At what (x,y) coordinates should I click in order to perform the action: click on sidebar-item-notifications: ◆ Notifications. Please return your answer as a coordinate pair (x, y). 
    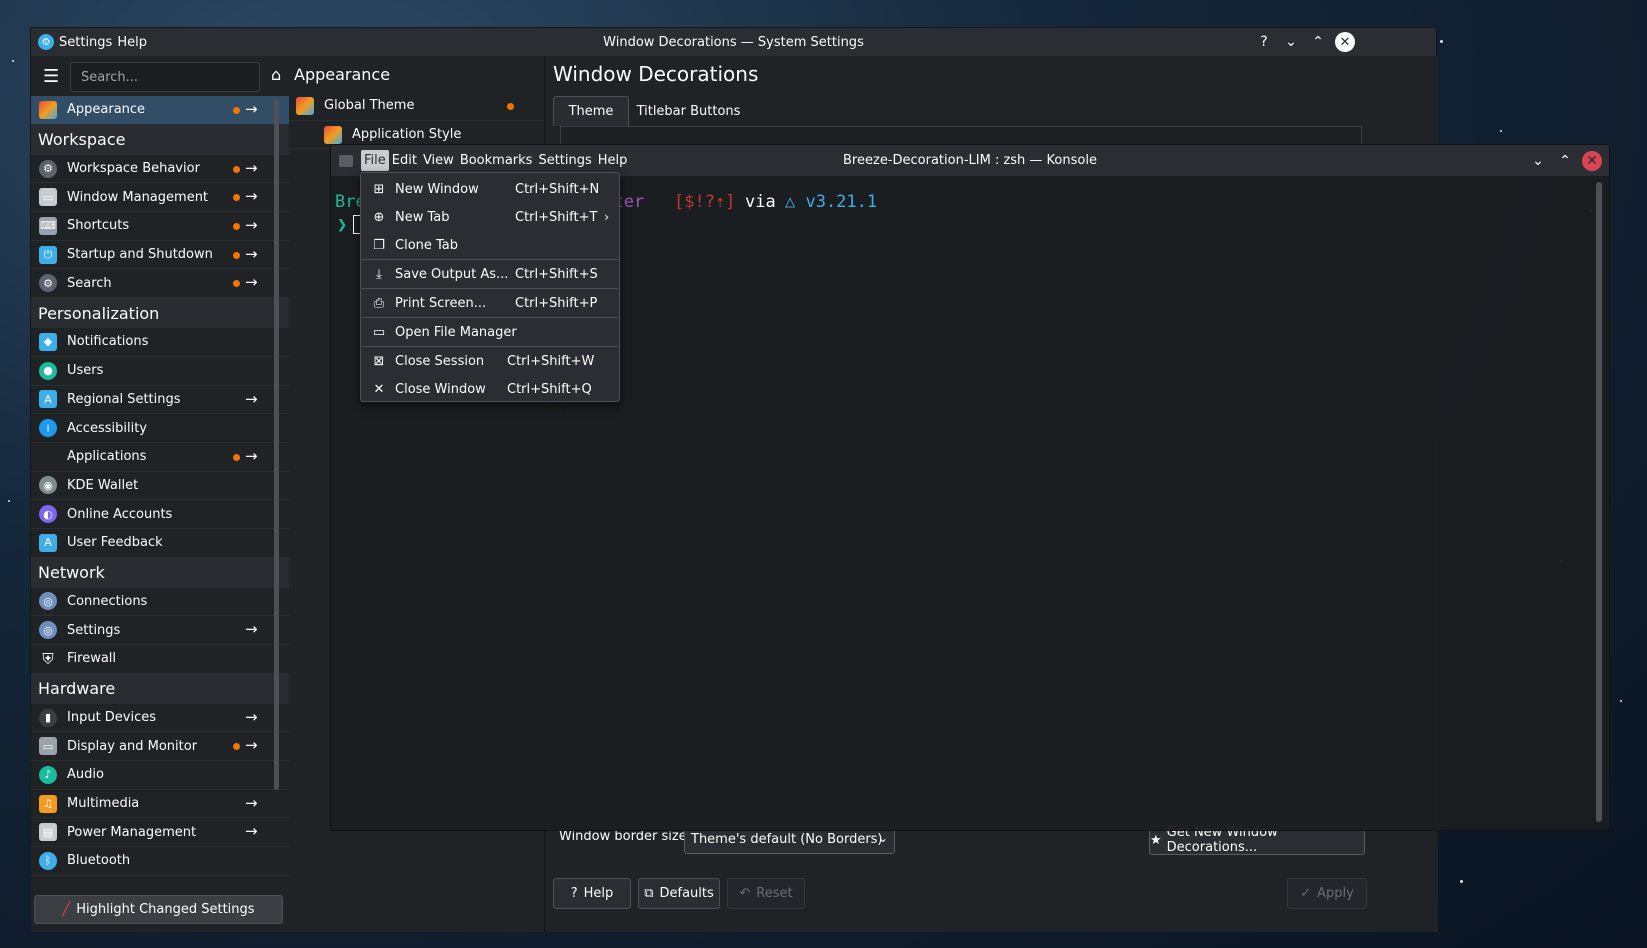
    Looking at the image, I should click on (165, 342).